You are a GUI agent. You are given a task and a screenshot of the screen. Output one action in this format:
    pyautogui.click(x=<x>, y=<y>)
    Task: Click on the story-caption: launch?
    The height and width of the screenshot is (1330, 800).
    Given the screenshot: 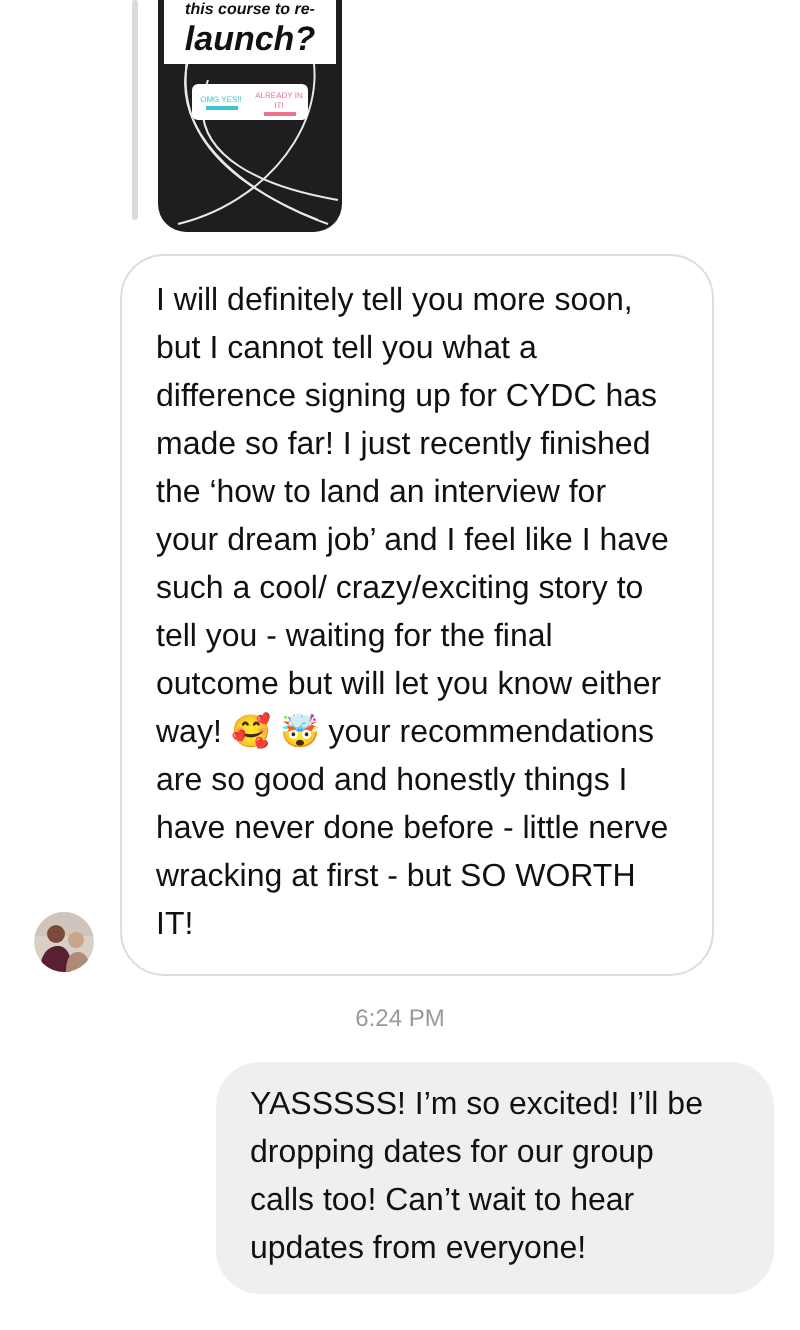 What is the action you would take?
    pyautogui.click(x=250, y=42)
    